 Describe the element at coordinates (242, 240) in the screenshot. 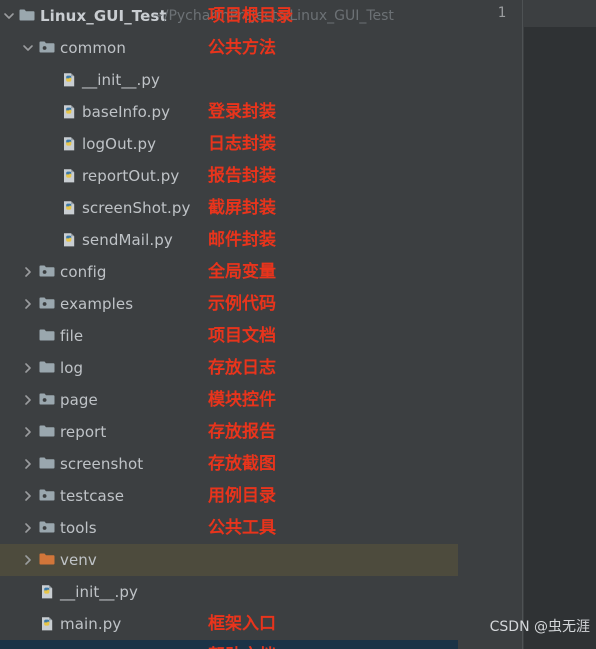

I see `annotation-label: 邮件封装` at that location.